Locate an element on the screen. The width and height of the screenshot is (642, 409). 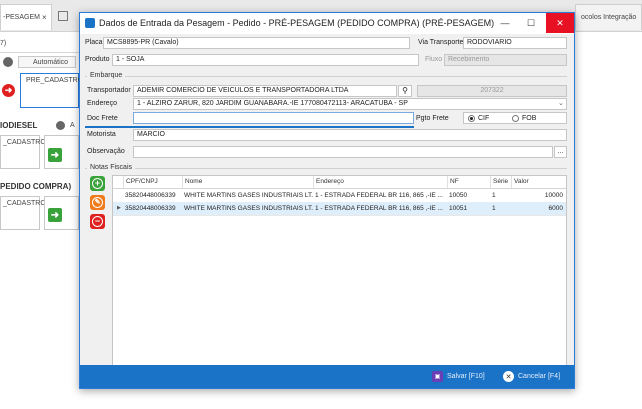
transportador-code-field: 207322 is located at coordinates (492, 91).